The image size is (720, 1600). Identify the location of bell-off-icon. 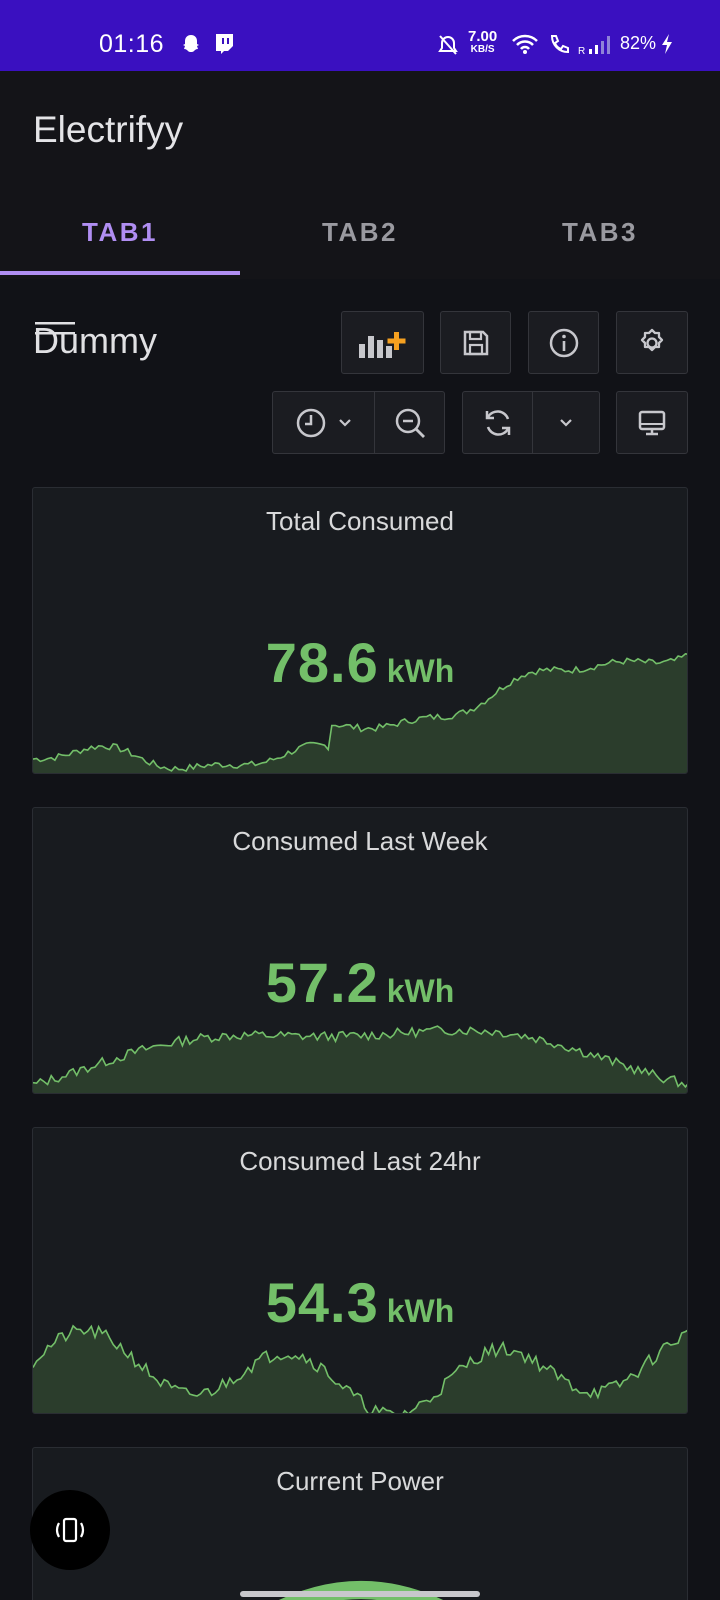
(448, 45).